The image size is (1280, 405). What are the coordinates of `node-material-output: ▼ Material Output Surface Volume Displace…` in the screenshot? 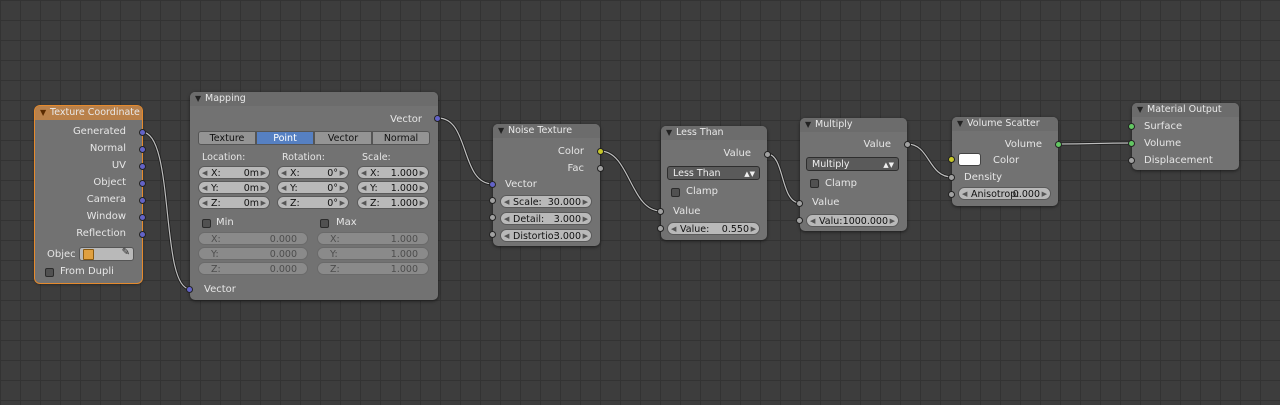 It's located at (1185, 136).